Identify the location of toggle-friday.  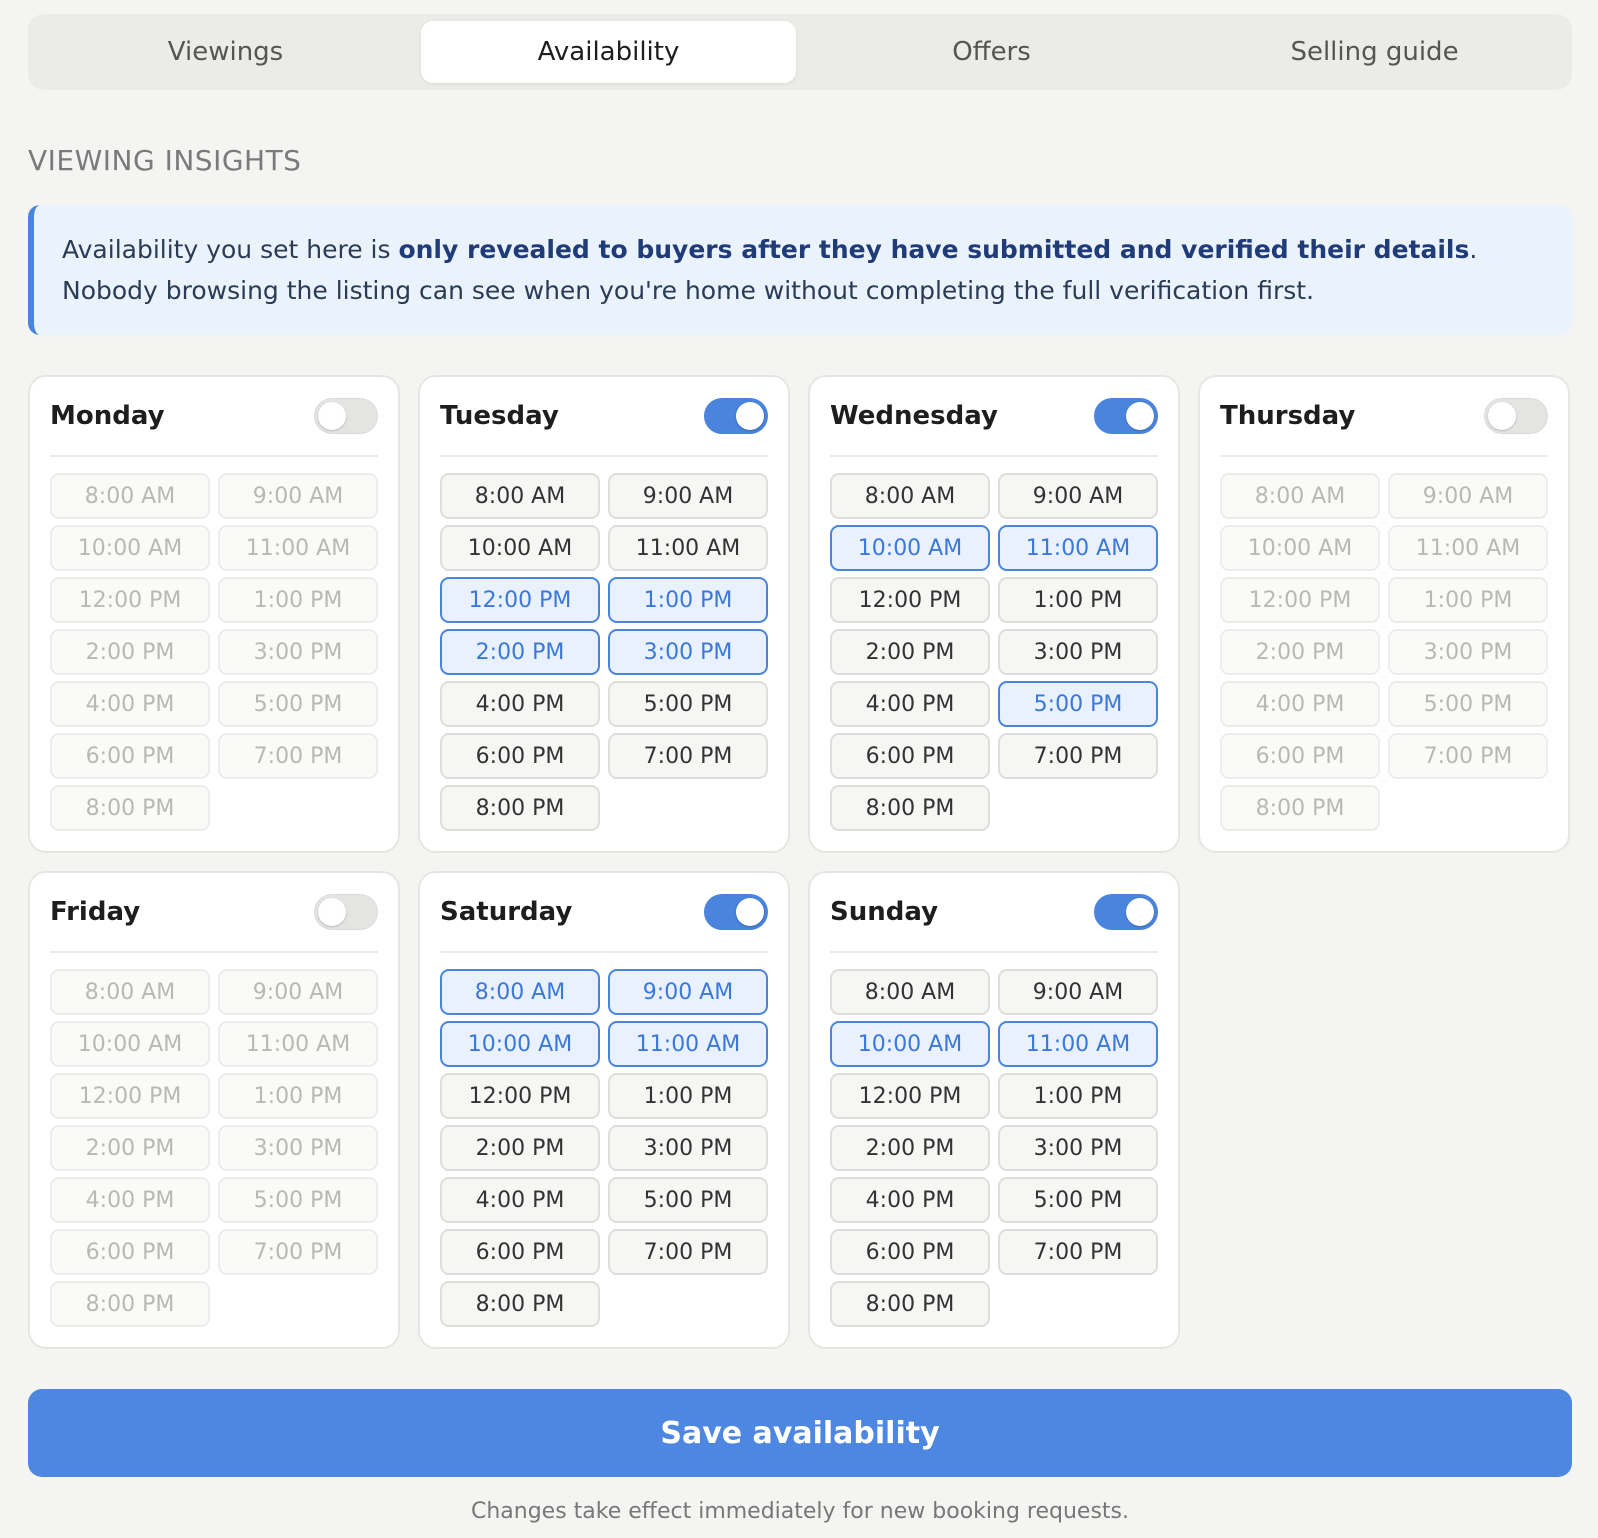
(346, 912).